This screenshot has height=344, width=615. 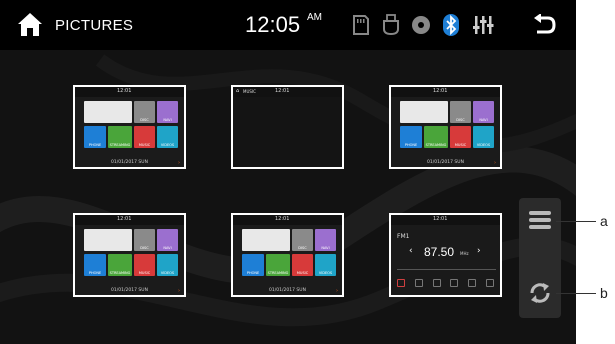 I want to click on refresh-icon, so click(x=540, y=293).